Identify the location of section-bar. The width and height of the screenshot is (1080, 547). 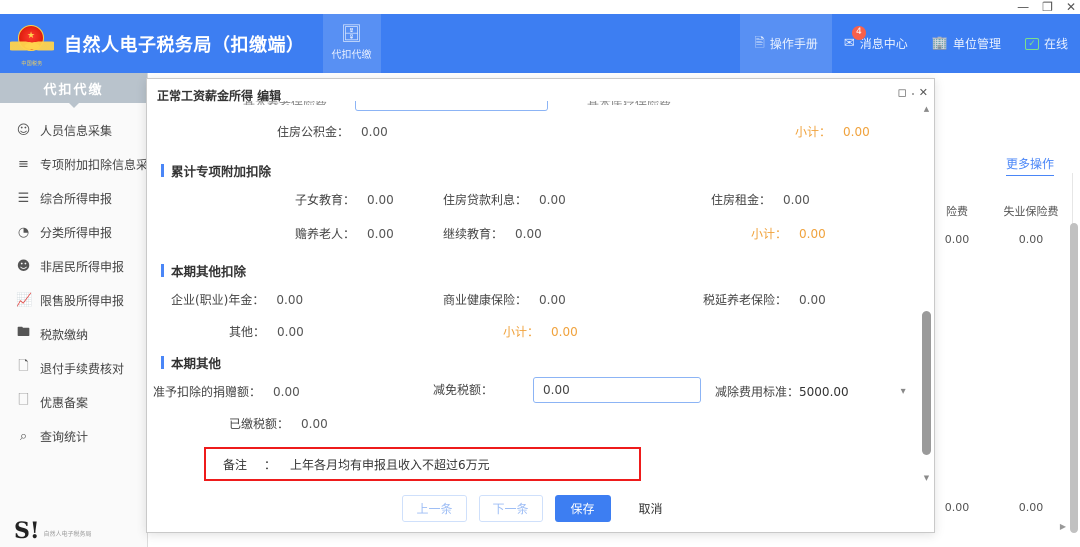
(162, 270).